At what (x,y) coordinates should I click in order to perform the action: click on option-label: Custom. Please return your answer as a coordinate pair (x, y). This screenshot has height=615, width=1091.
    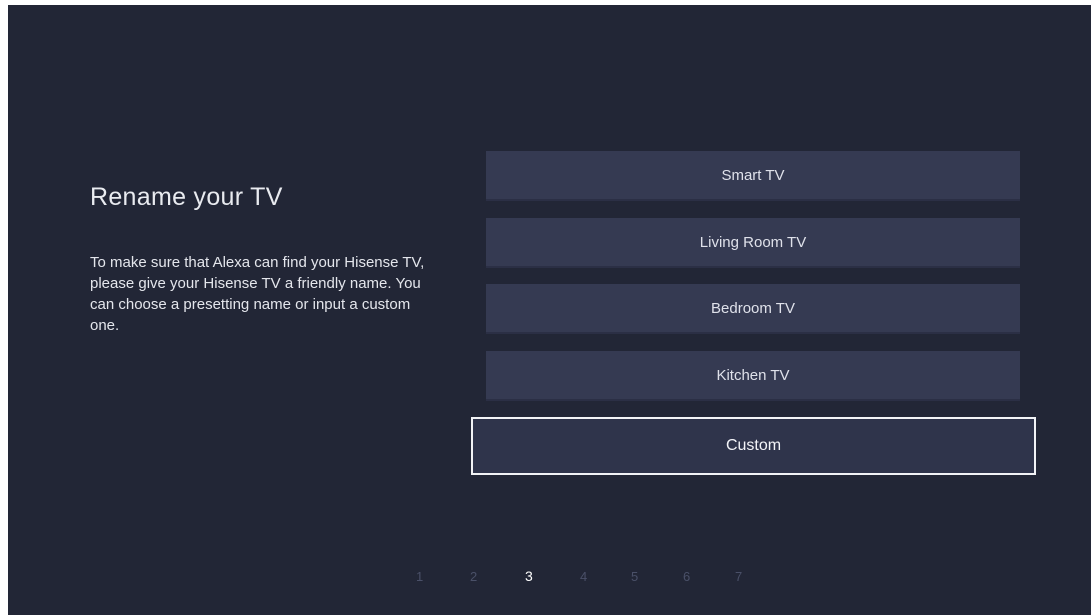
    Looking at the image, I should click on (753, 445).